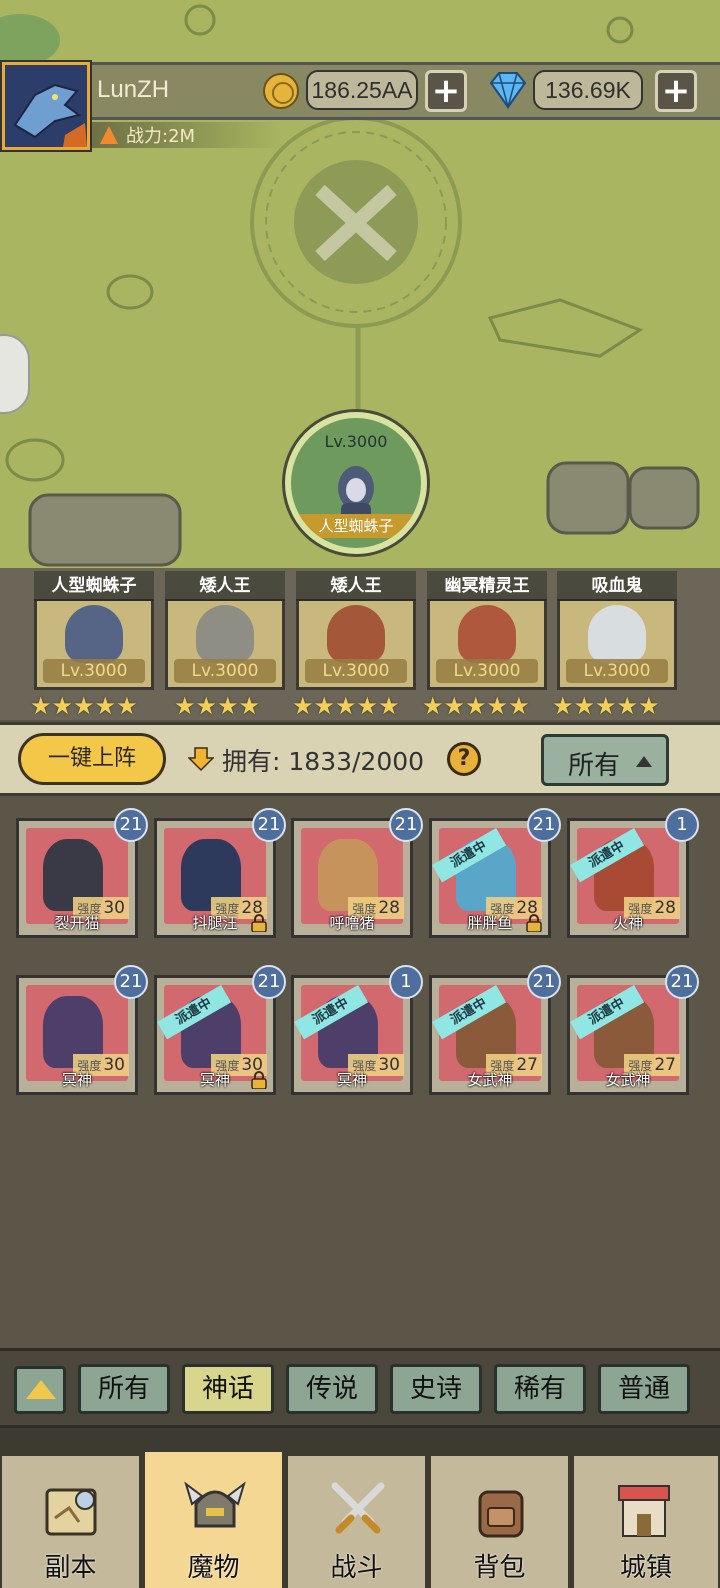 The height and width of the screenshot is (1588, 720). I want to click on current-stage-badge: Lv.3000 人型蜘蛛子, so click(356, 483).